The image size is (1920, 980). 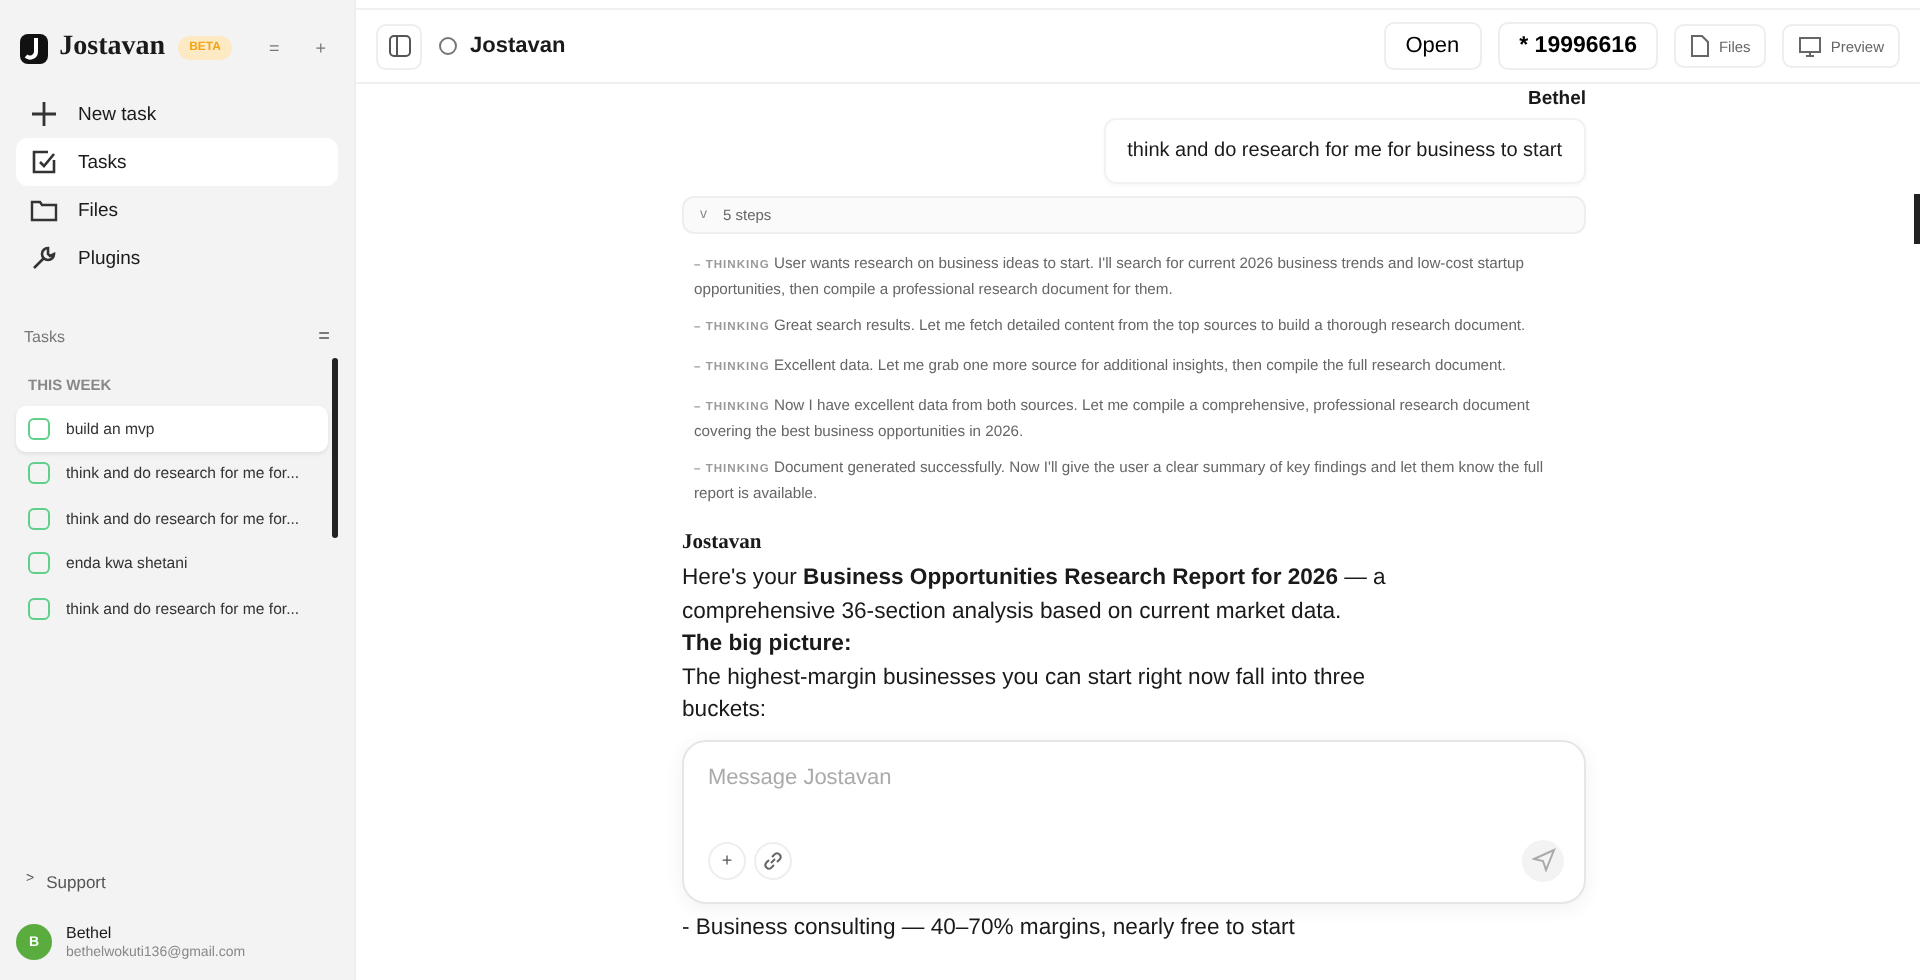 I want to click on assistant-name: Jostavan, so click(x=723, y=543).